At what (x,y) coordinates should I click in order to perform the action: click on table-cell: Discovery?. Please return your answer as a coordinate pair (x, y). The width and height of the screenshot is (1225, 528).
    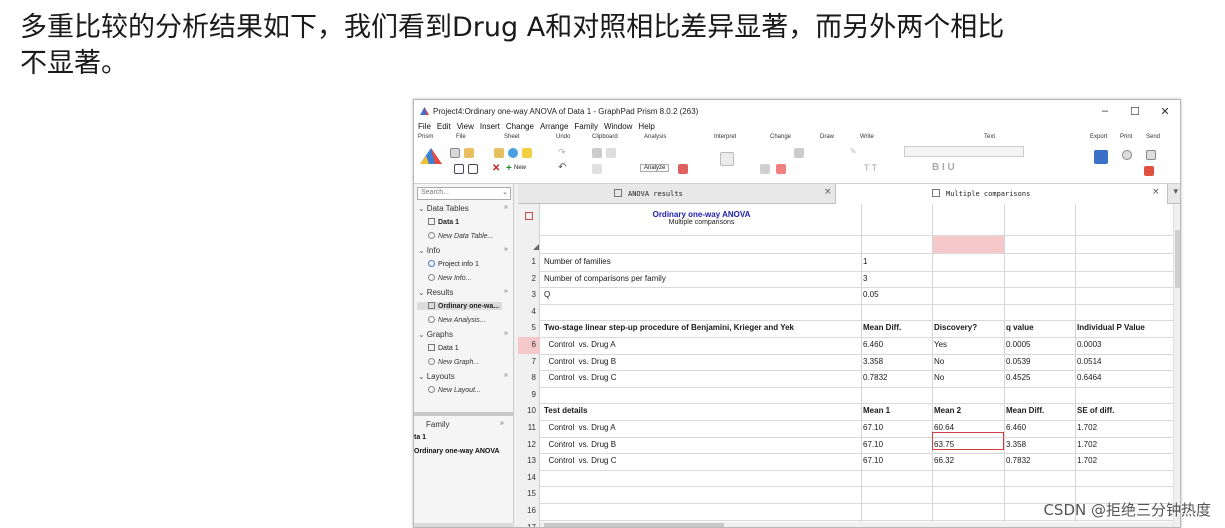
    Looking at the image, I should click on (968, 327).